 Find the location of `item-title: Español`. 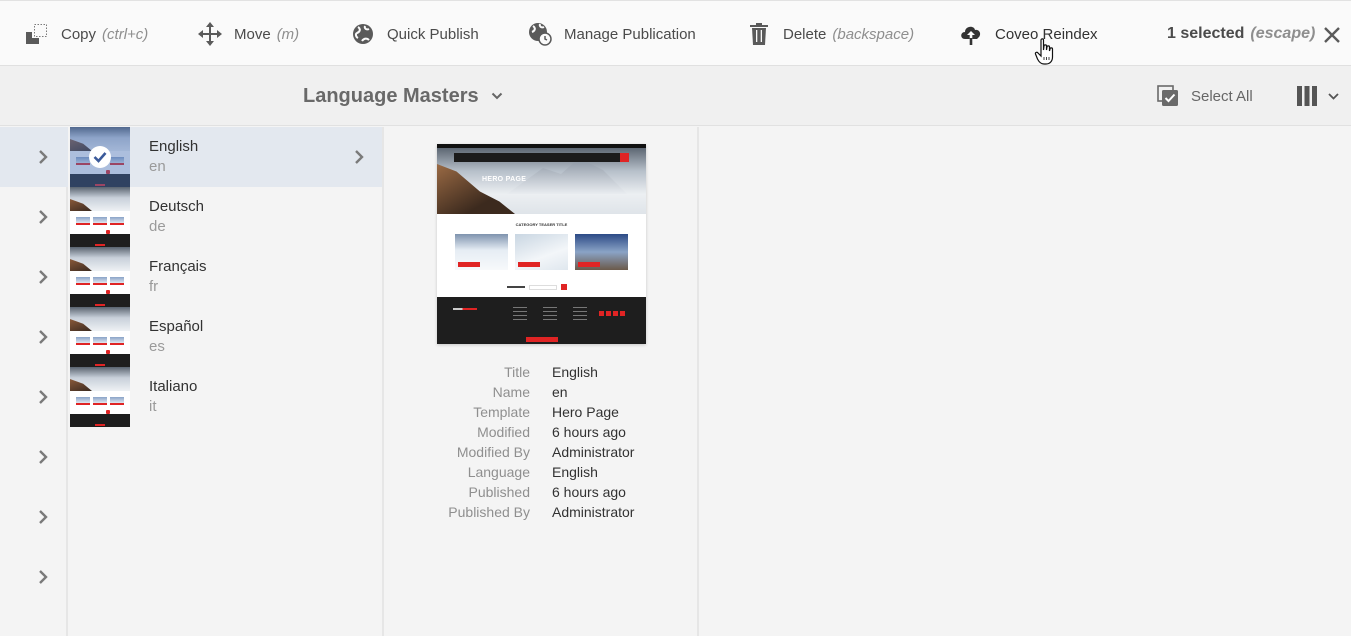

item-title: Español is located at coordinates (176, 326).